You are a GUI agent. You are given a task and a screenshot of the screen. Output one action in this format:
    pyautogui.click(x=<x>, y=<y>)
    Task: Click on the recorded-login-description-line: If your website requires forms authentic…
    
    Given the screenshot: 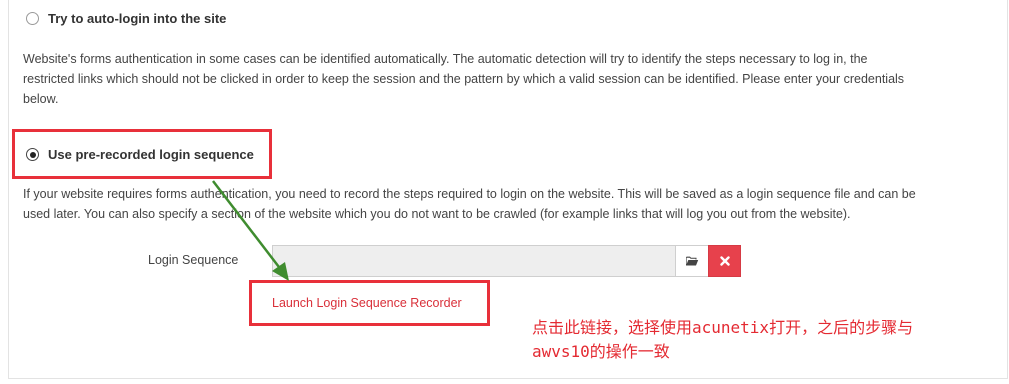 What is the action you would take?
    pyautogui.click(x=469, y=194)
    